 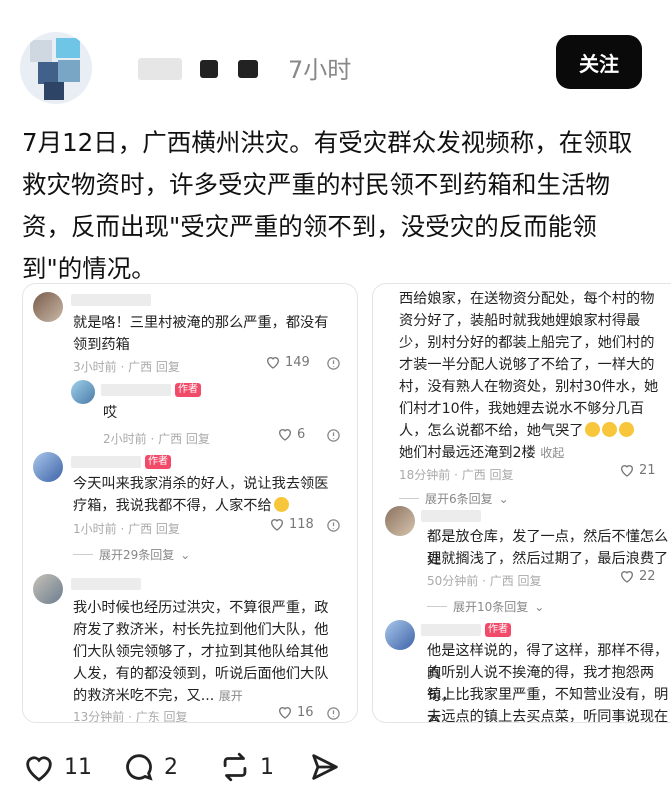 What do you see at coordinates (139, 767) in the screenshot?
I see `comment-icon` at bounding box center [139, 767].